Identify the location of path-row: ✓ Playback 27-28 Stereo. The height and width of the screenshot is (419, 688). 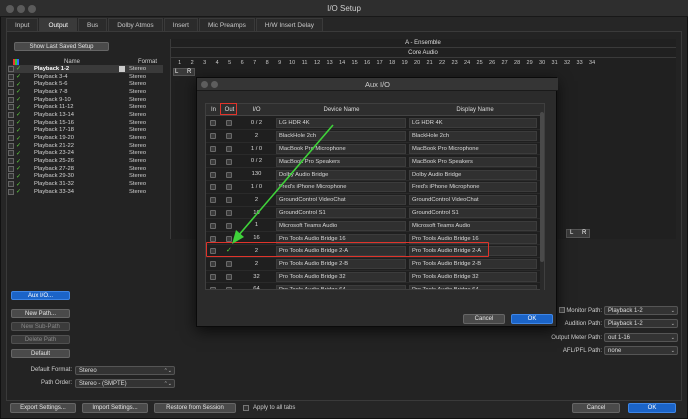
(85, 169).